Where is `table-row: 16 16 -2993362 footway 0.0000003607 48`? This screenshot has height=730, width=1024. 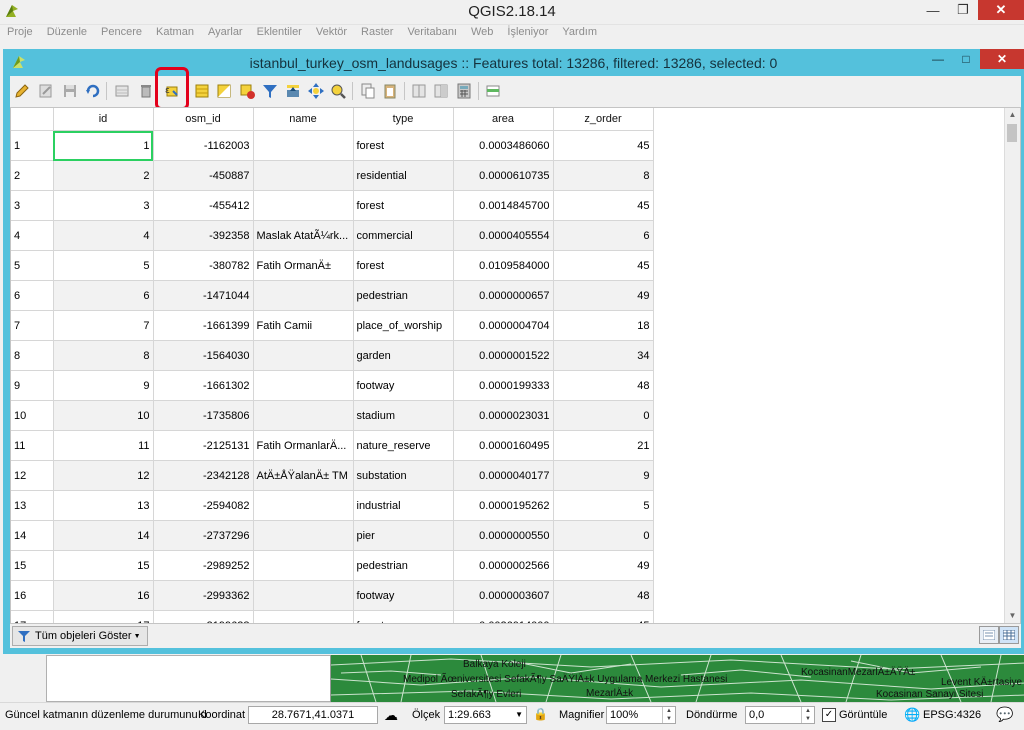 table-row: 16 16 -2993362 footway 0.0000003607 48 is located at coordinates (332, 595).